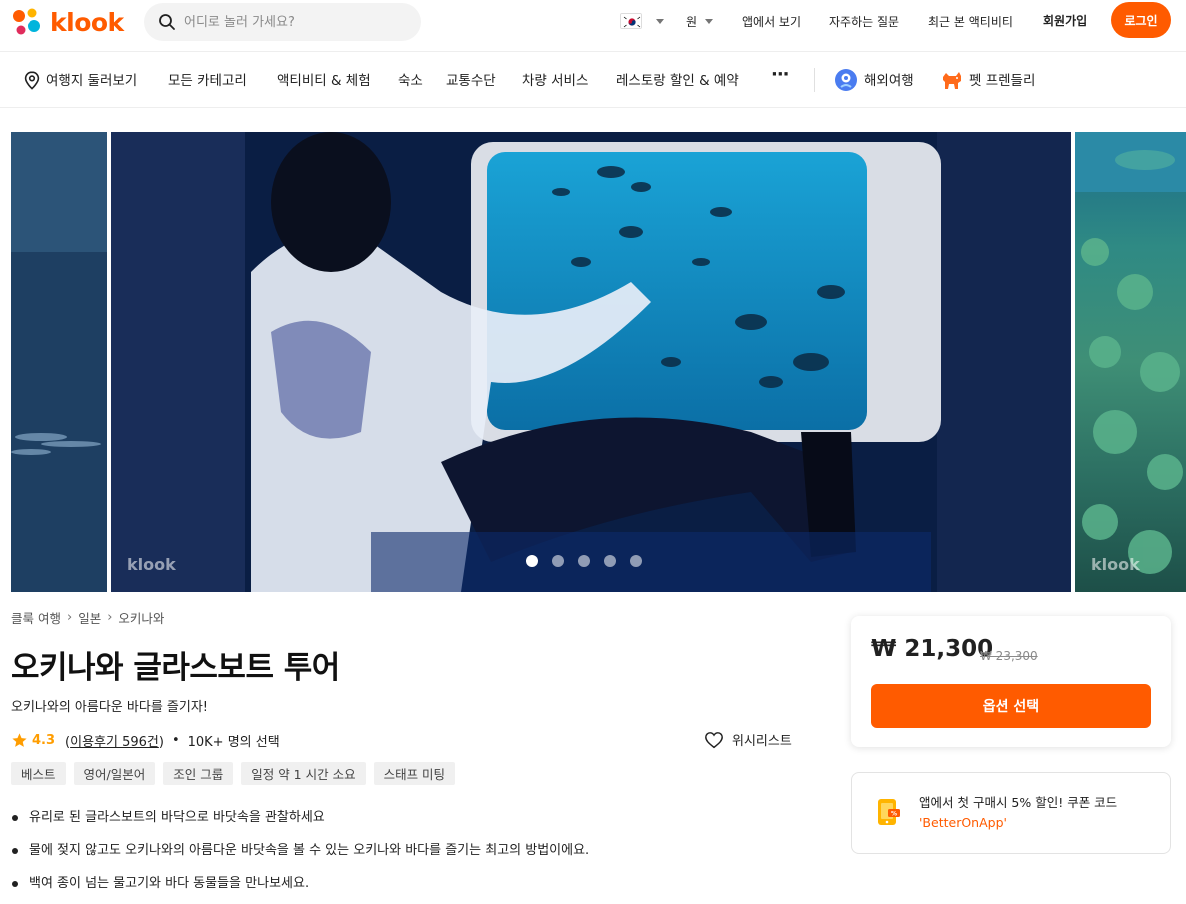 The width and height of the screenshot is (1186, 904). Describe the element at coordinates (700, 21) in the screenshot. I see `currency-selector: 원` at that location.